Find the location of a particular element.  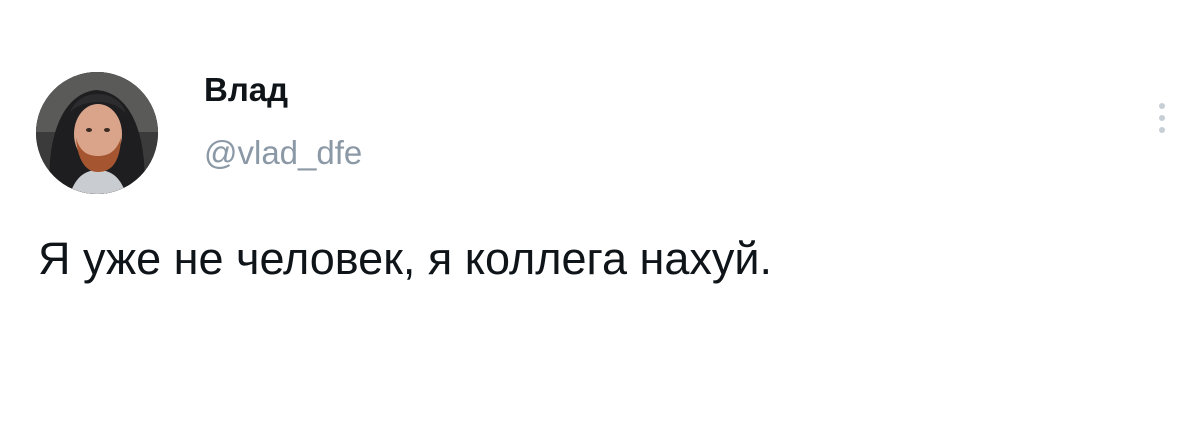

display-name: Влад is located at coordinates (246, 90).